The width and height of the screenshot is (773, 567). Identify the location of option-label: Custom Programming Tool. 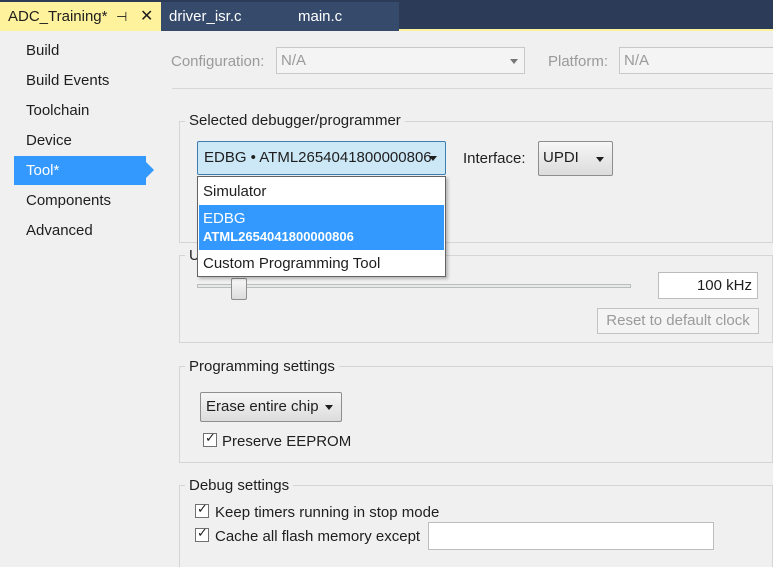
(292, 263).